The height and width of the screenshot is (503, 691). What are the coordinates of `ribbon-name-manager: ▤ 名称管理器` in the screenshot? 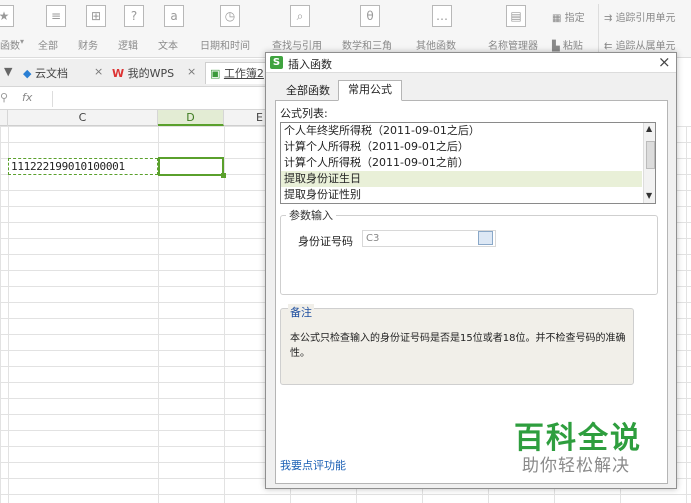 It's located at (516, 29).